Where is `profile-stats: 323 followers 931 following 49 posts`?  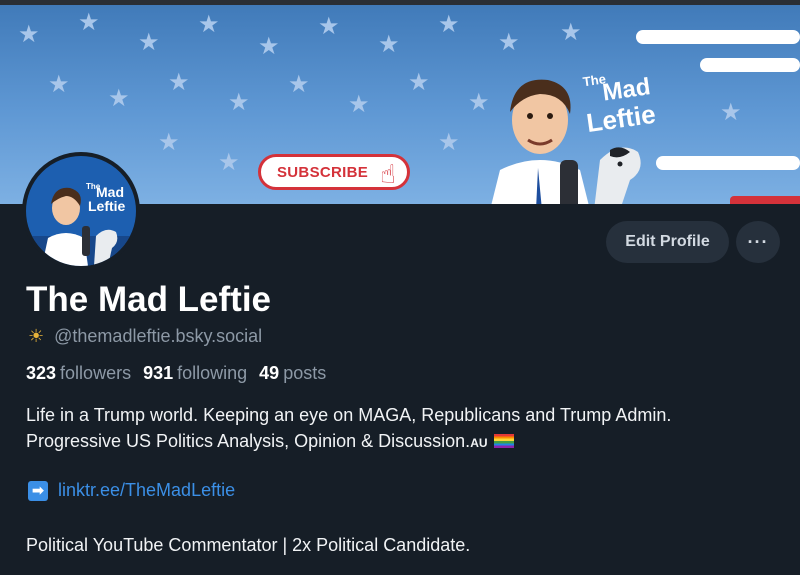 profile-stats: 323 followers 931 following 49 posts is located at coordinates (176, 373).